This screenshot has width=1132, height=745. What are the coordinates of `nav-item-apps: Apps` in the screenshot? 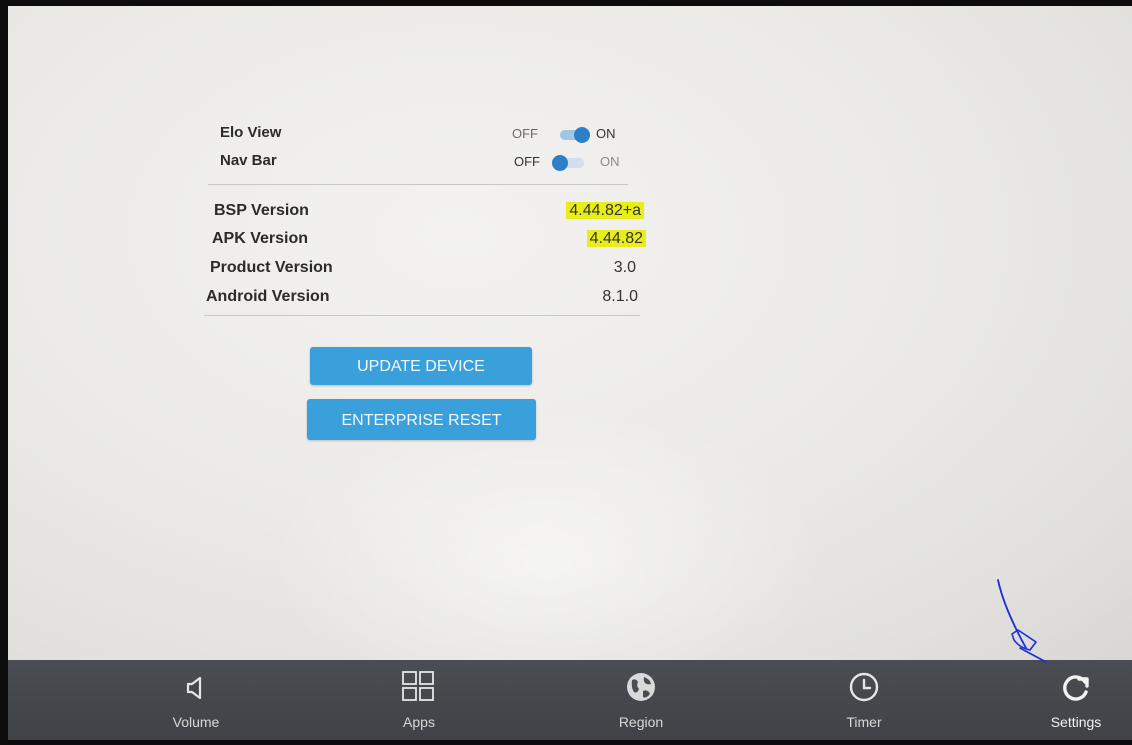 It's located at (419, 700).